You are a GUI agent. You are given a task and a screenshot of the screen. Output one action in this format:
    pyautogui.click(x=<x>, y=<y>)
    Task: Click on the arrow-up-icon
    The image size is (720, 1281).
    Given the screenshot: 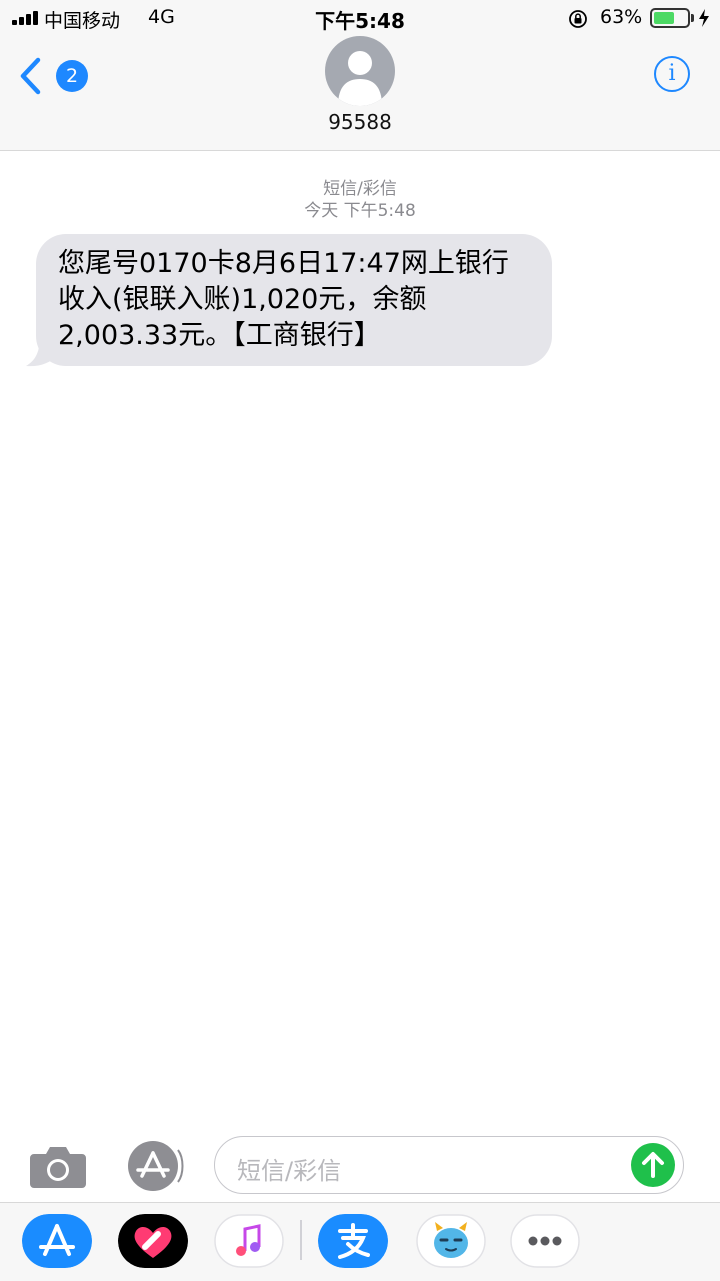 What is the action you would take?
    pyautogui.click(x=653, y=1165)
    